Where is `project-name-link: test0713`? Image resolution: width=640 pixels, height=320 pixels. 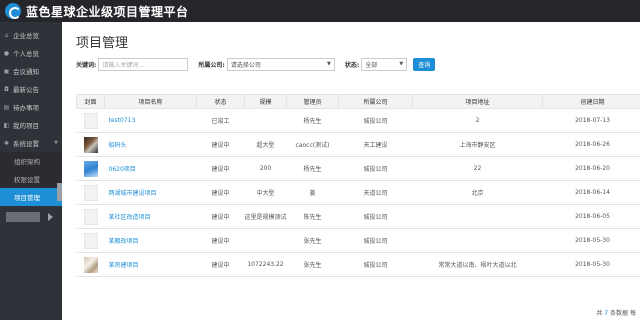 project-name-link: test0713 is located at coordinates (150, 120).